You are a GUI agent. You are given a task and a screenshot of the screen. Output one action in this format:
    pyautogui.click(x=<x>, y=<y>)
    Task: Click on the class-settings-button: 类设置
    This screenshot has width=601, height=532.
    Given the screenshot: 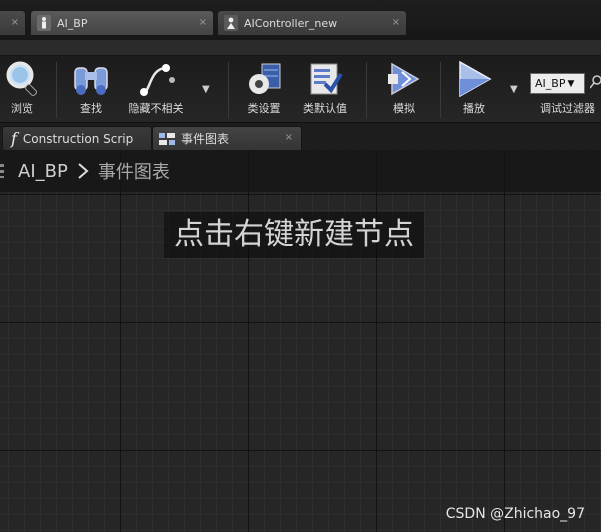 What is the action you would take?
    pyautogui.click(x=264, y=90)
    